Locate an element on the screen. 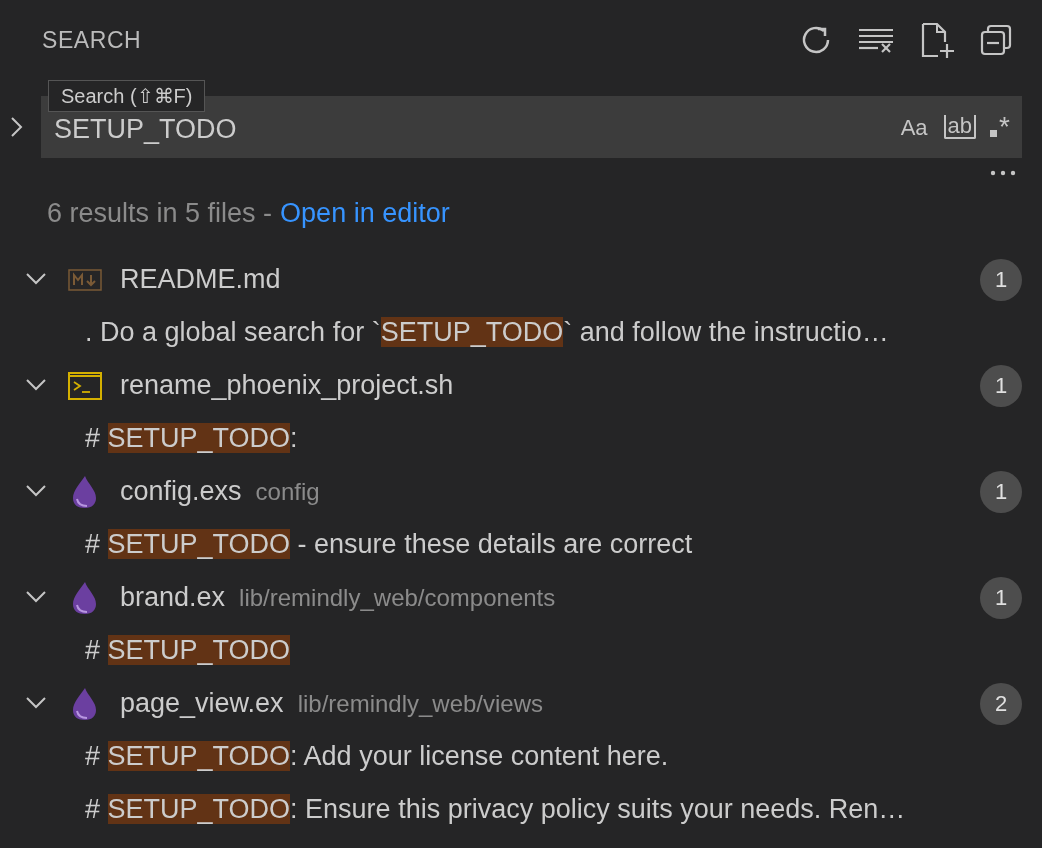  new-file-icon is located at coordinates (937, 40).